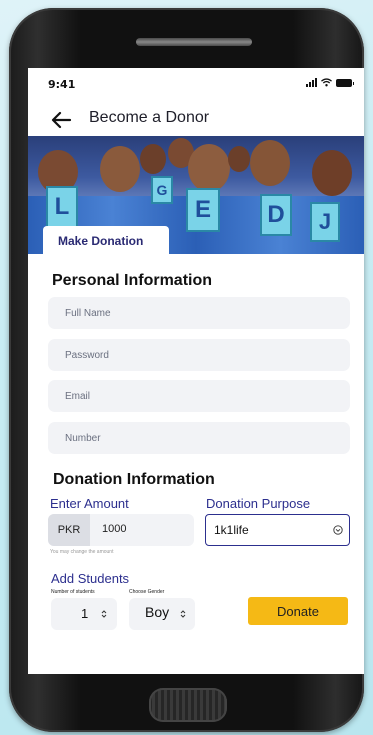 The image size is (373, 735). I want to click on add-students-title: Add Students, so click(90, 578).